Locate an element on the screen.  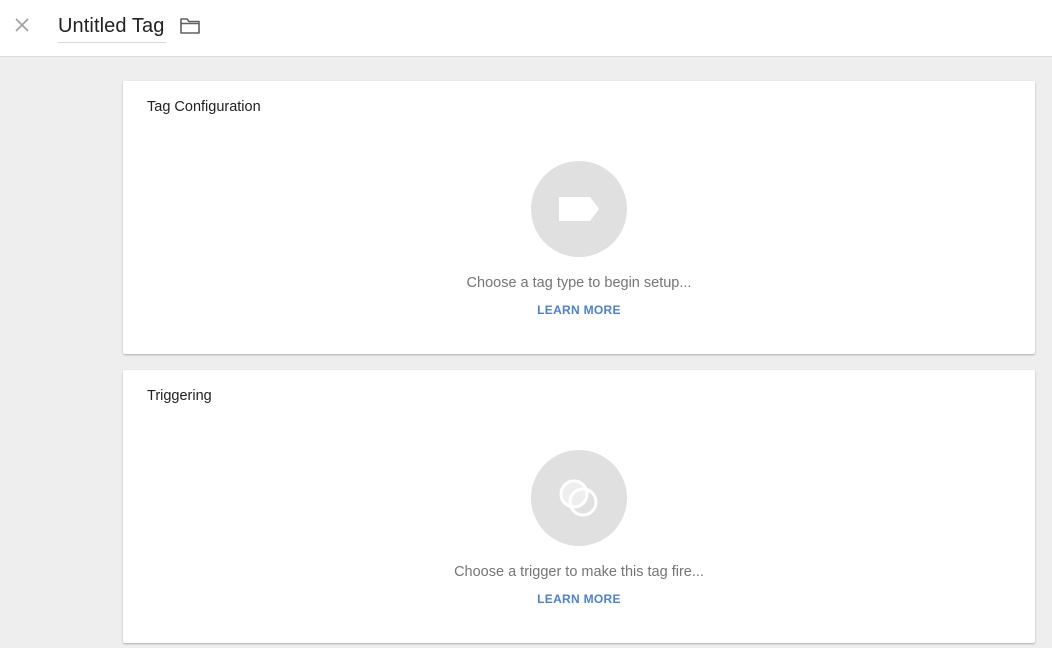
page-title: Untitled Tag is located at coordinates (111, 26).